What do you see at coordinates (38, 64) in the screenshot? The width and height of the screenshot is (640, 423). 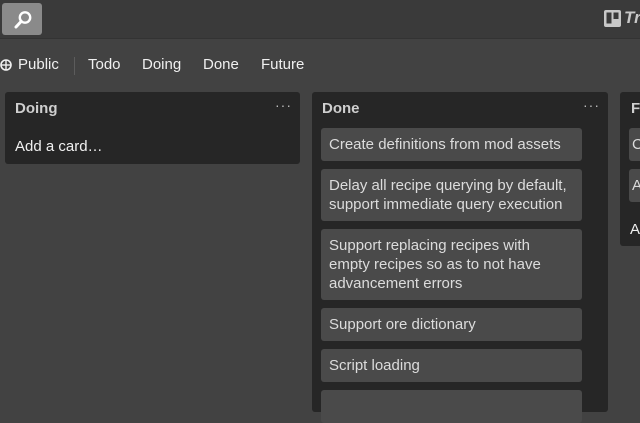 I see `visibility-label: Public` at bounding box center [38, 64].